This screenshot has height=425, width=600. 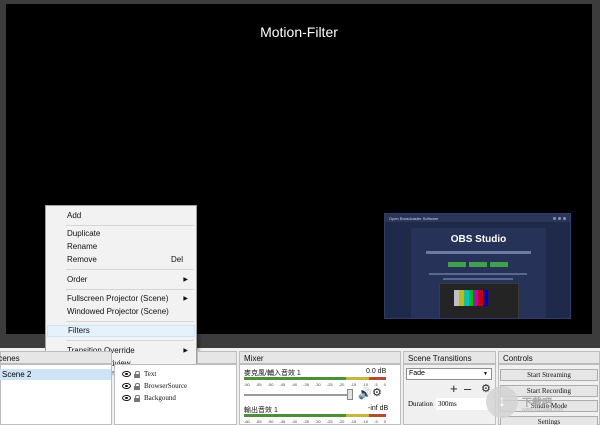 I want to click on menu-item-duplicate: Duplicate, so click(x=121, y=234).